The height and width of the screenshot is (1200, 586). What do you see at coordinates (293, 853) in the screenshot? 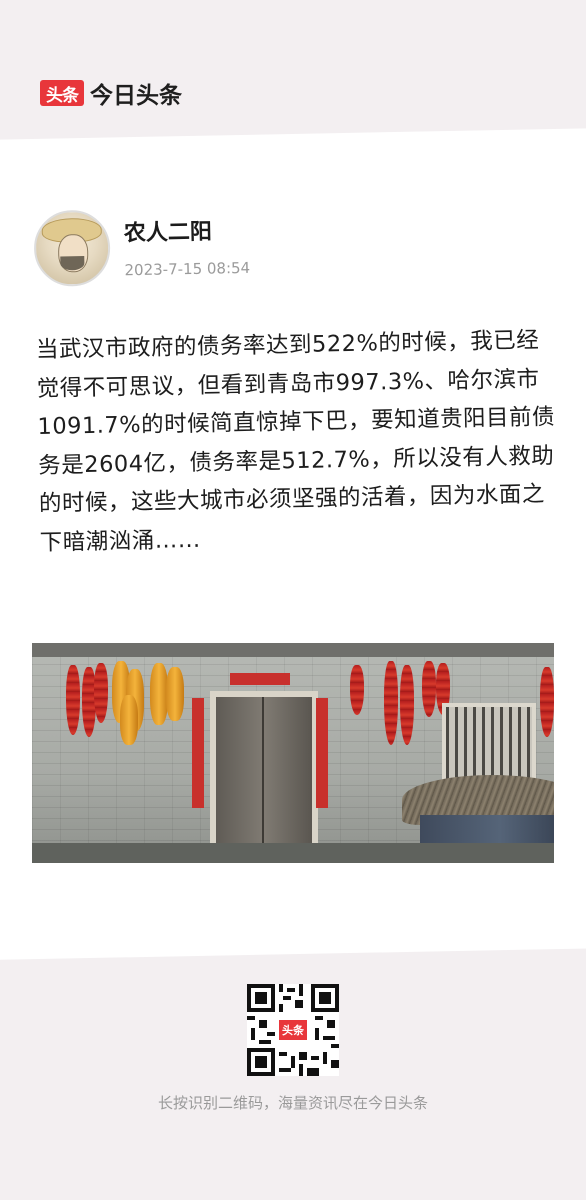
I see `ground` at bounding box center [293, 853].